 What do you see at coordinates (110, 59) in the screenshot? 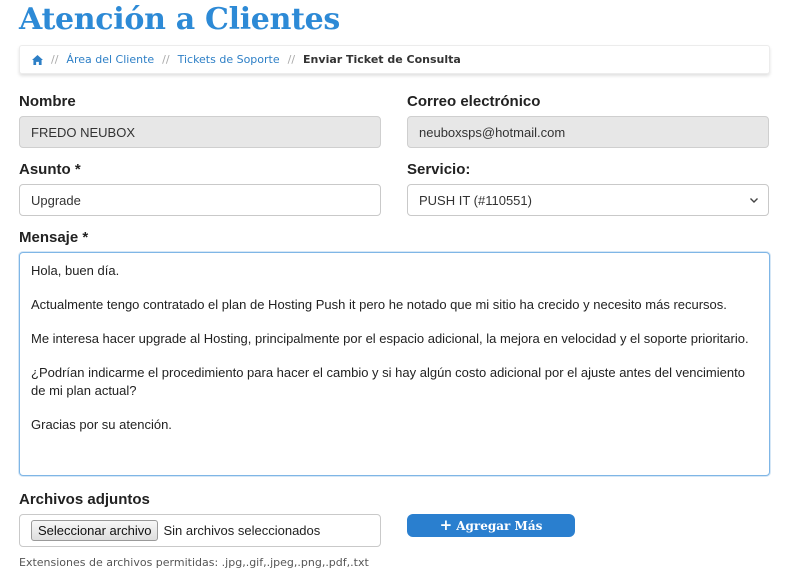
I see `breadcrumb-item-client-area: Área del Cliente` at bounding box center [110, 59].